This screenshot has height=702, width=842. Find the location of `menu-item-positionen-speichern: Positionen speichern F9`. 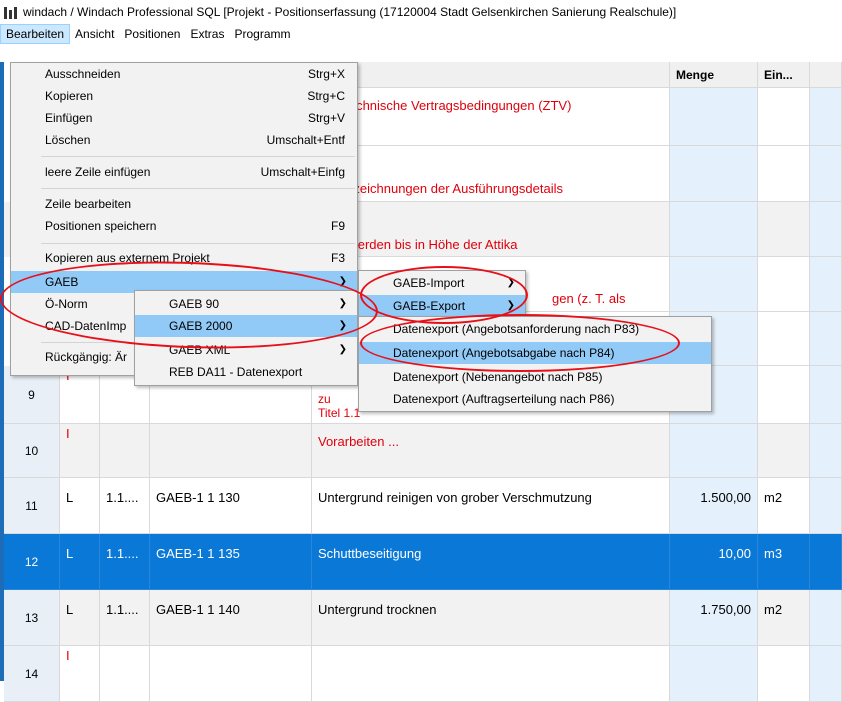

menu-item-positionen-speichern: Positionen speichern F9 is located at coordinates (184, 226).